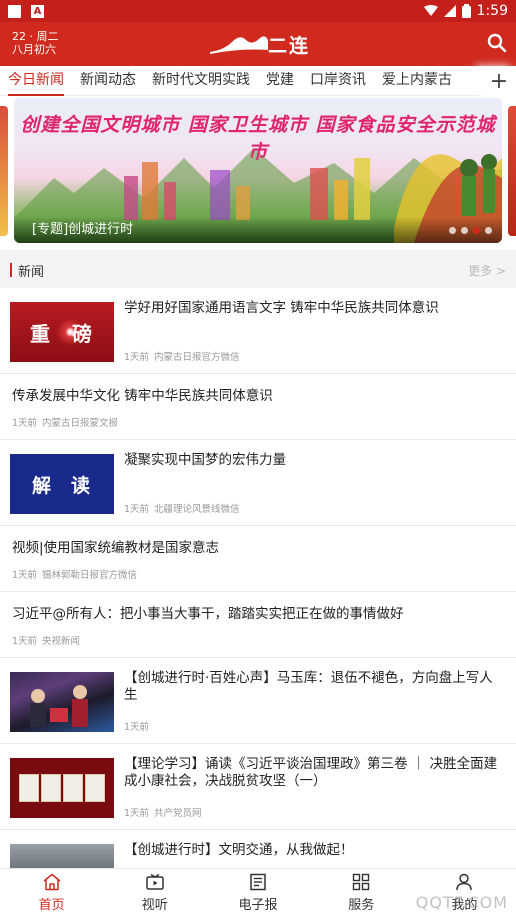 This screenshot has width=516, height=916. I want to click on carousel-dot-active, so click(476, 230).